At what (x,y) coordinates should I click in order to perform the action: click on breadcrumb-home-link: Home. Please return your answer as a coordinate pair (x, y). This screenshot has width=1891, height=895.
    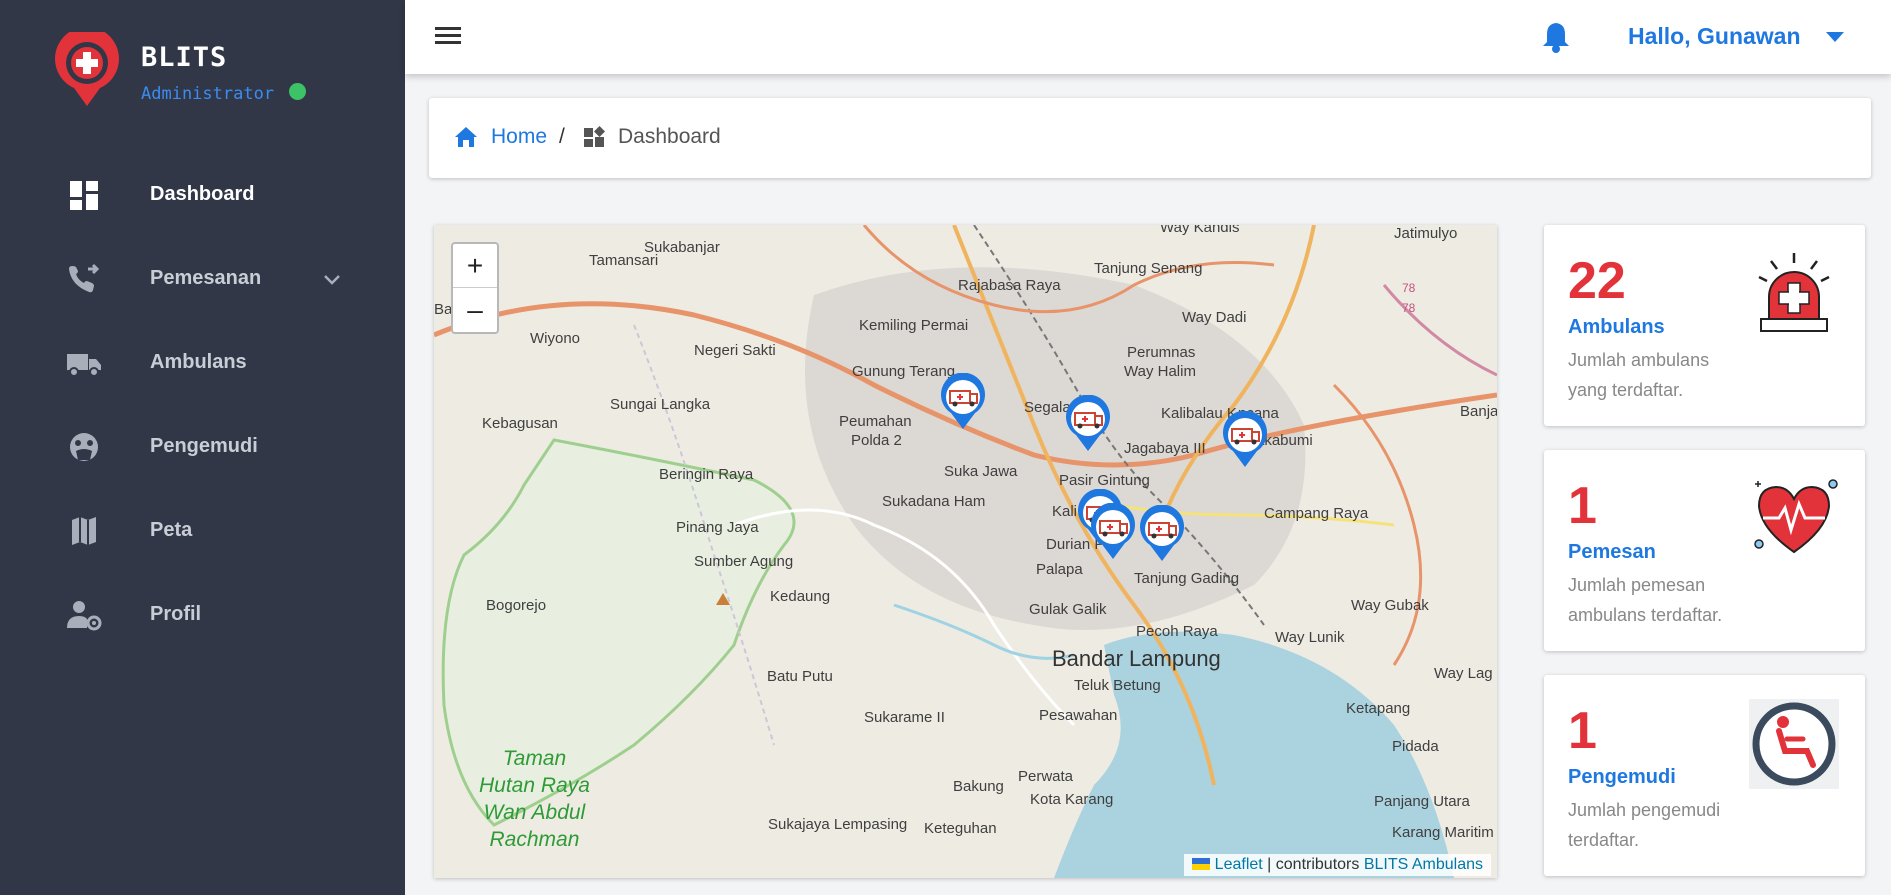
    Looking at the image, I should click on (519, 137).